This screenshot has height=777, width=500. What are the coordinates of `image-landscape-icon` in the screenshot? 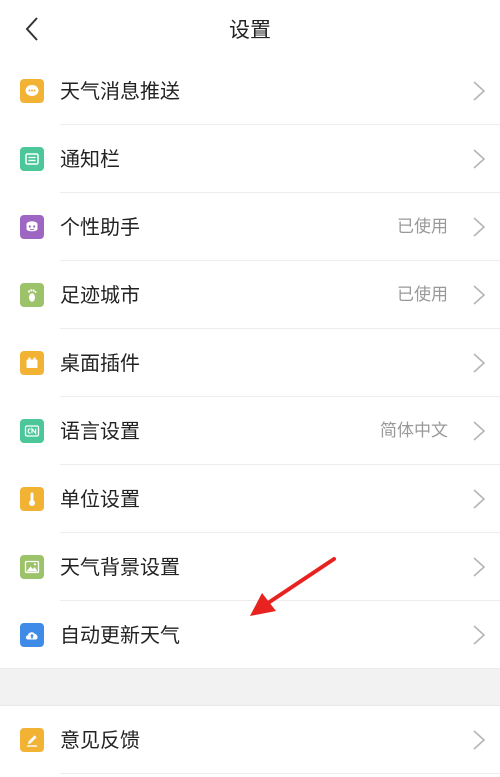 It's located at (32, 567).